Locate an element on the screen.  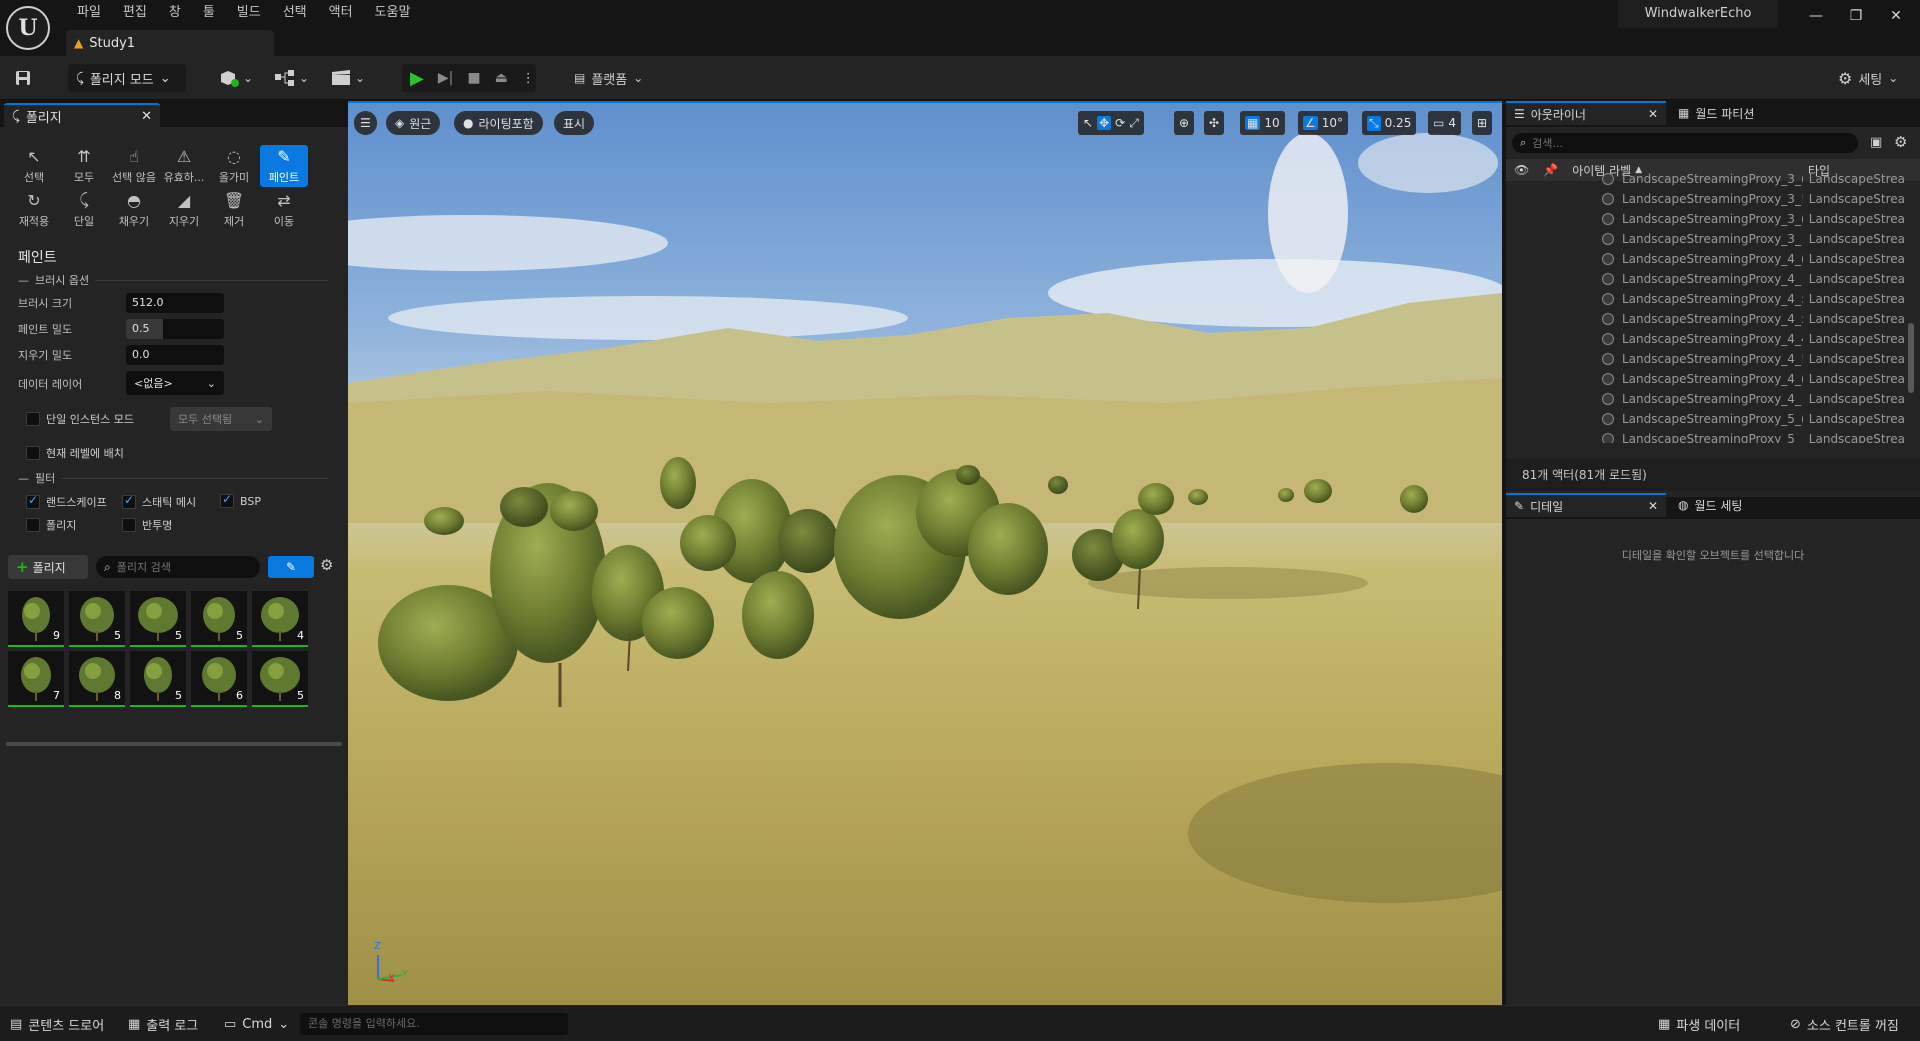
cmd-dropdown: ▭ Cmd ⌄ is located at coordinates (256, 1024).